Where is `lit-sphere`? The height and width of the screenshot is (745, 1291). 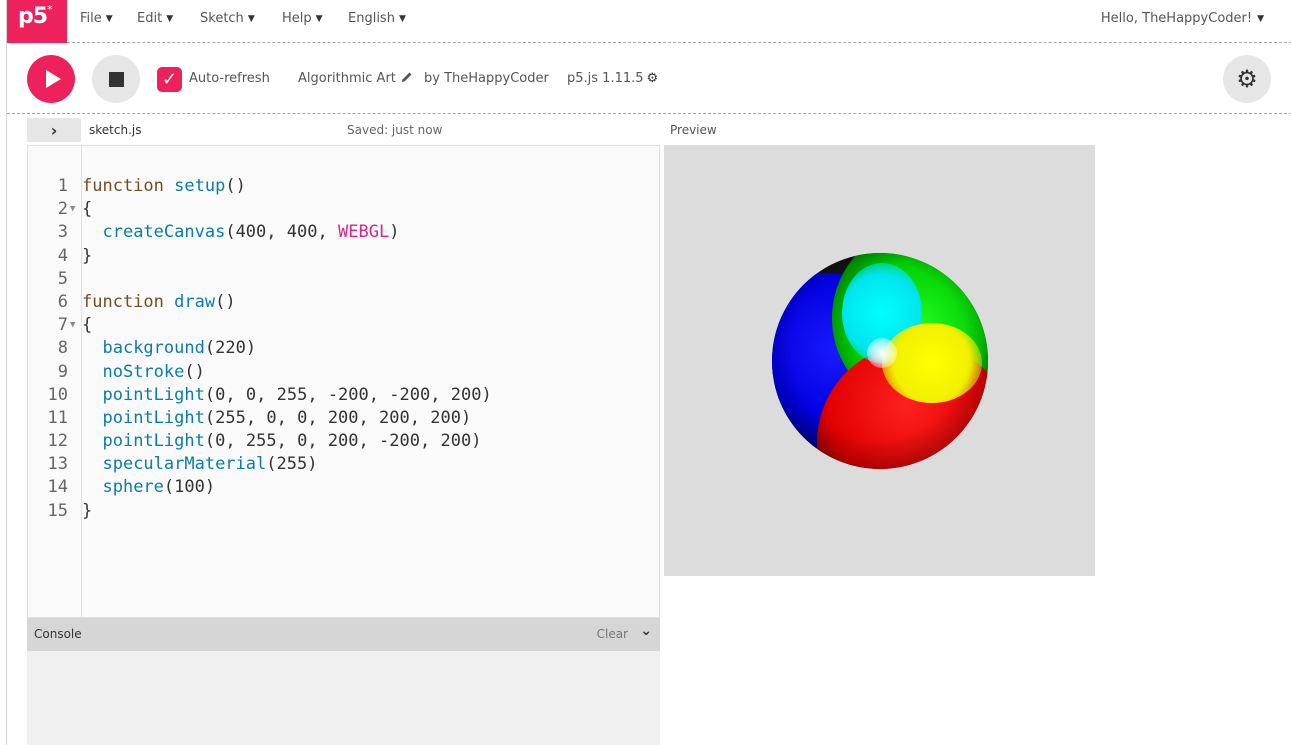 lit-sphere is located at coordinates (879, 360).